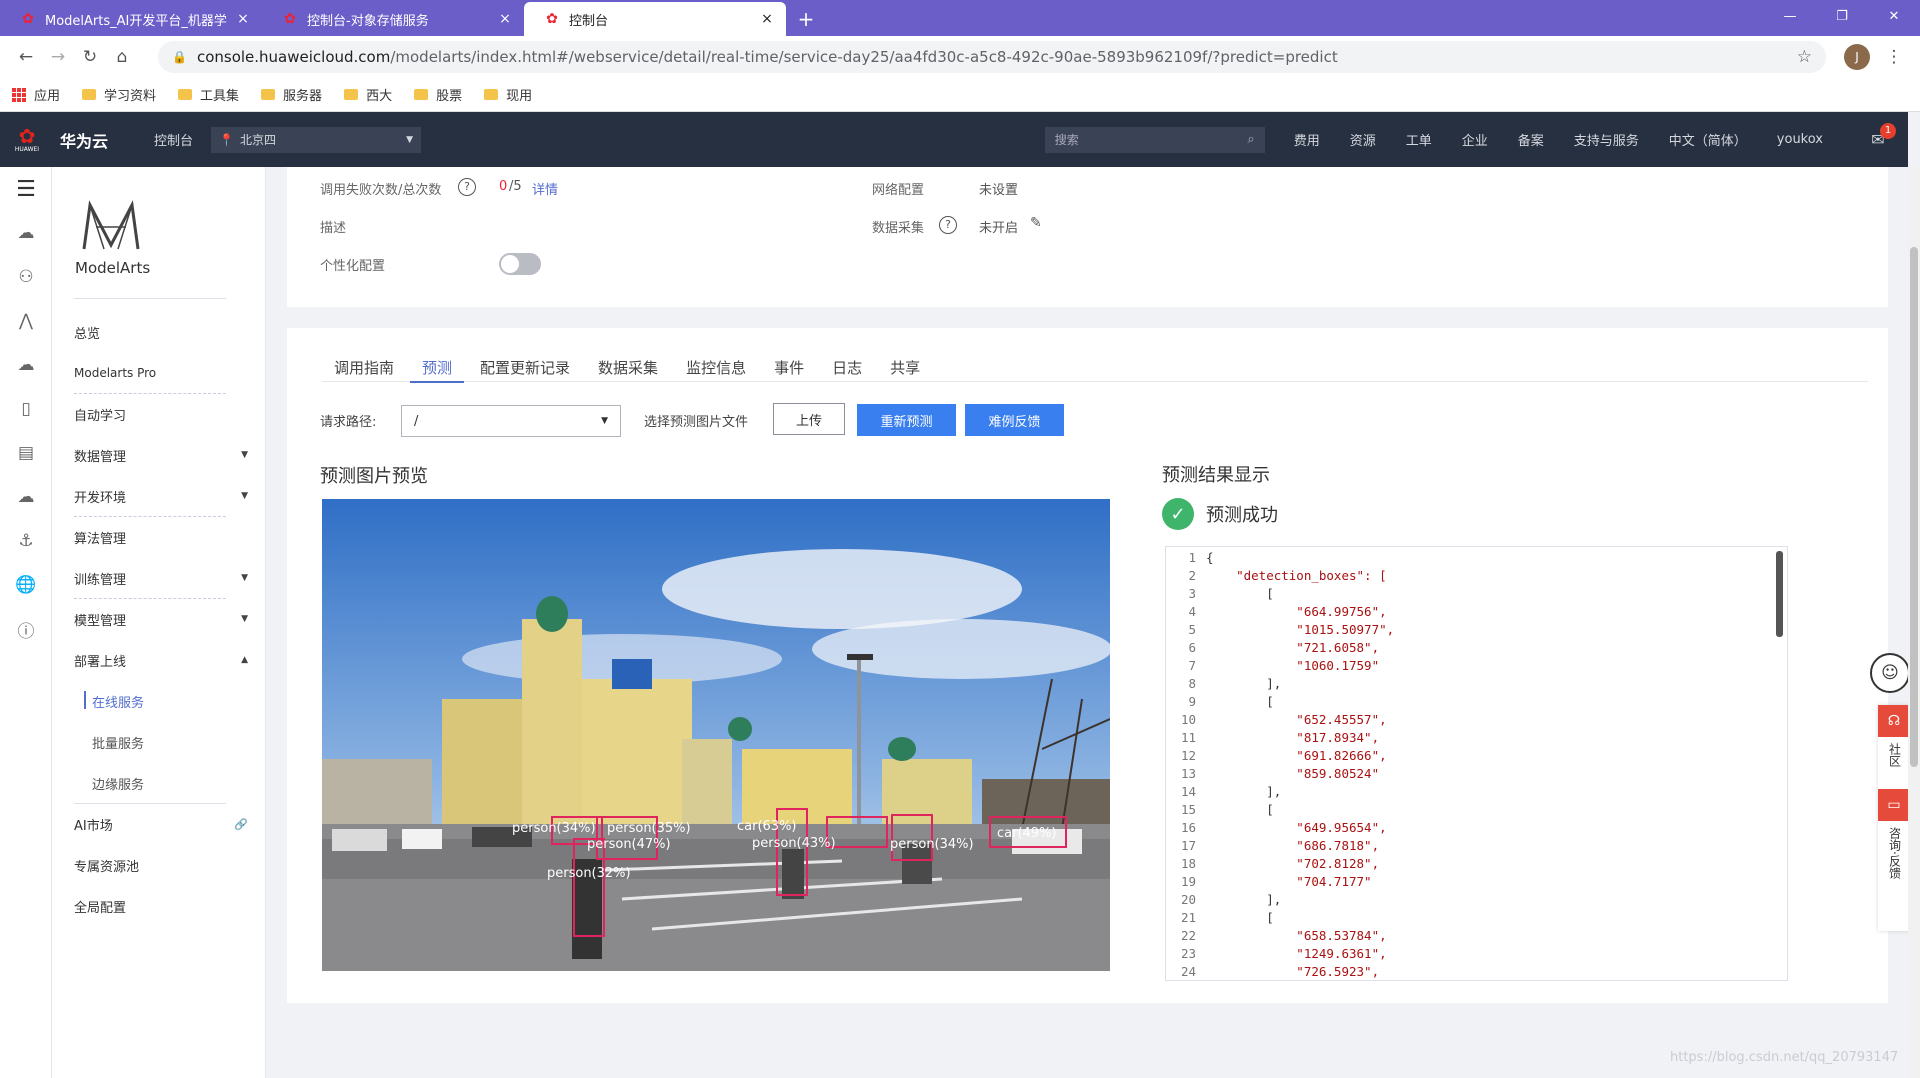 This screenshot has height=1078, width=1920. I want to click on bookmark-folder: 学习资料, so click(119, 94).